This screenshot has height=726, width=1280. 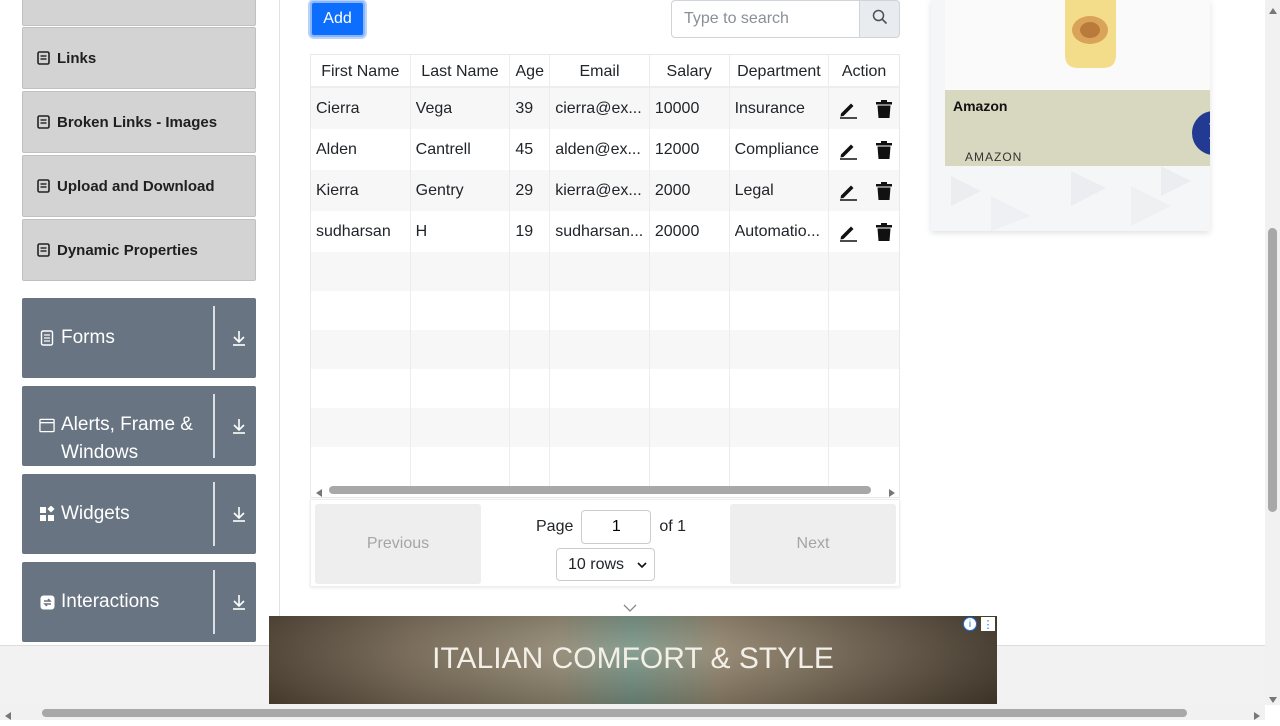 What do you see at coordinates (338, 108) in the screenshot?
I see `cell-text: Cierra` at bounding box center [338, 108].